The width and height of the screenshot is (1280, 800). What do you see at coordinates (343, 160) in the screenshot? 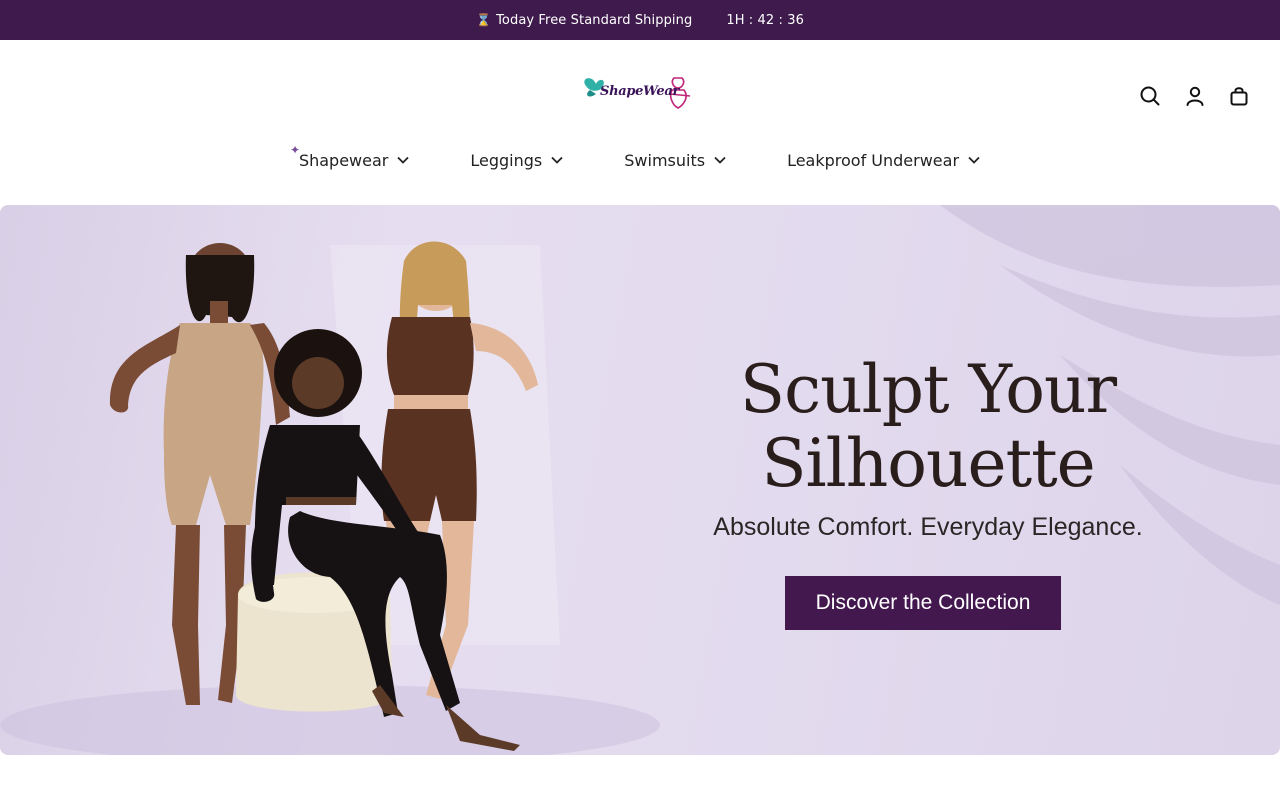
I see `nav-item-label: Shapewear` at bounding box center [343, 160].